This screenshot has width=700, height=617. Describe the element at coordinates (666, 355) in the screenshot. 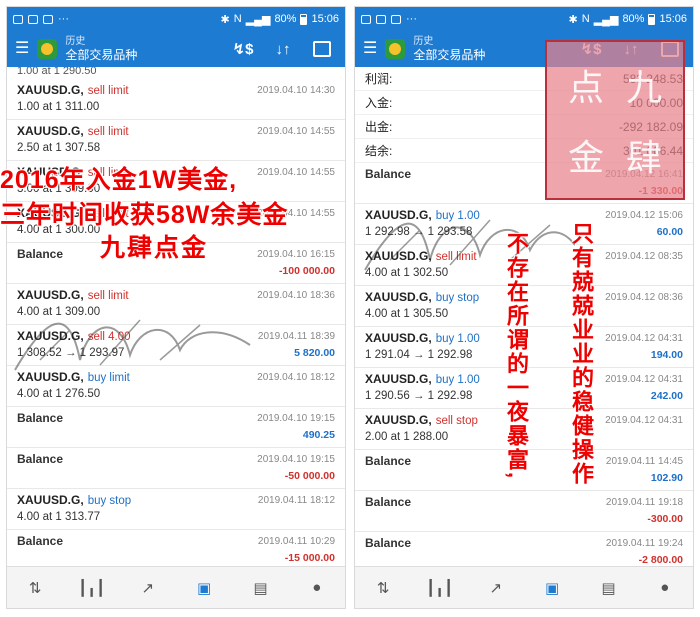

I see `amount: 194.00` at that location.